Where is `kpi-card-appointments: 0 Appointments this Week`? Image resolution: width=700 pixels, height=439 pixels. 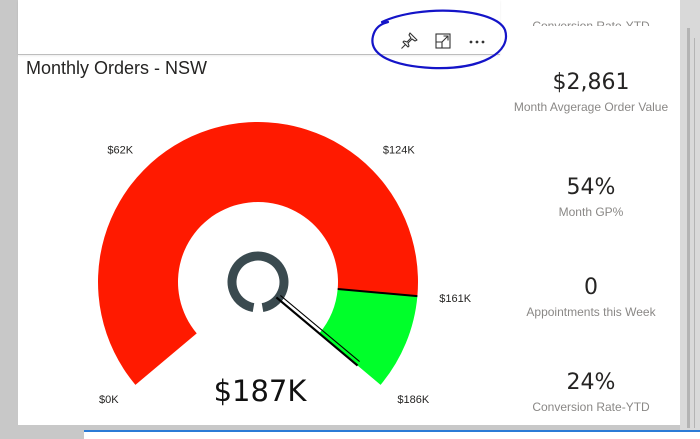
kpi-card-appointments: 0 Appointments this Week is located at coordinates (591, 297).